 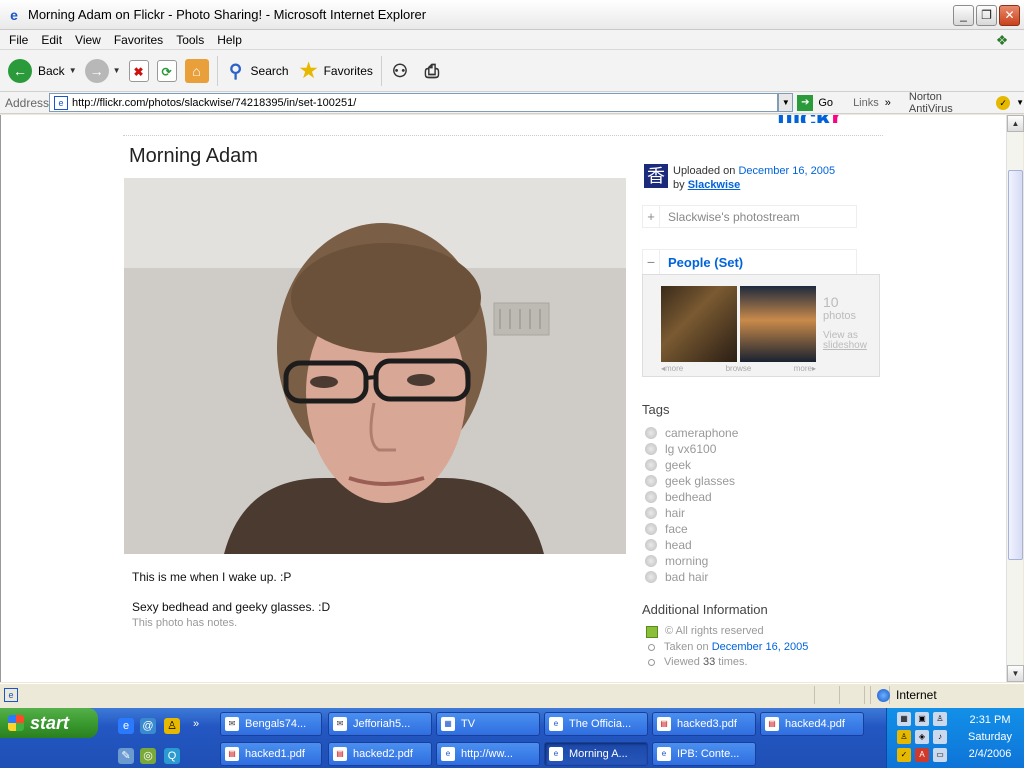 What do you see at coordinates (948, 103) in the screenshot?
I see `norton-label: Norton AntiVirus` at bounding box center [948, 103].